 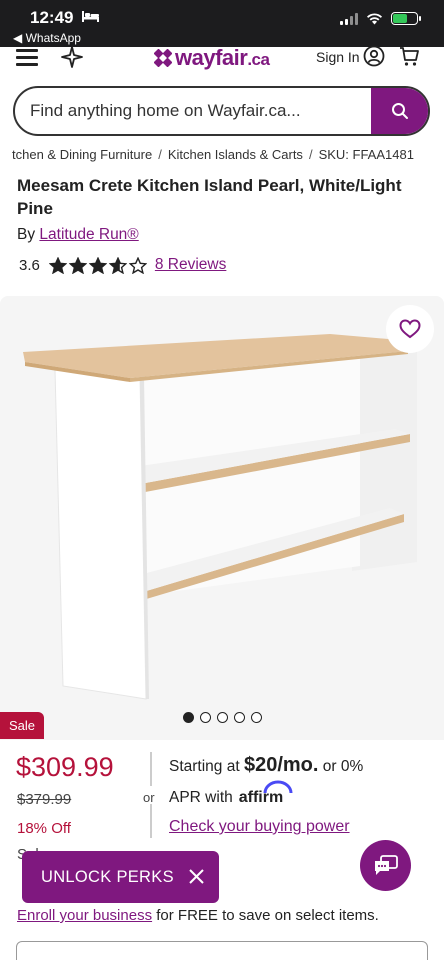 What do you see at coordinates (204, 766) in the screenshot?
I see `financing-prefix: Starting at` at bounding box center [204, 766].